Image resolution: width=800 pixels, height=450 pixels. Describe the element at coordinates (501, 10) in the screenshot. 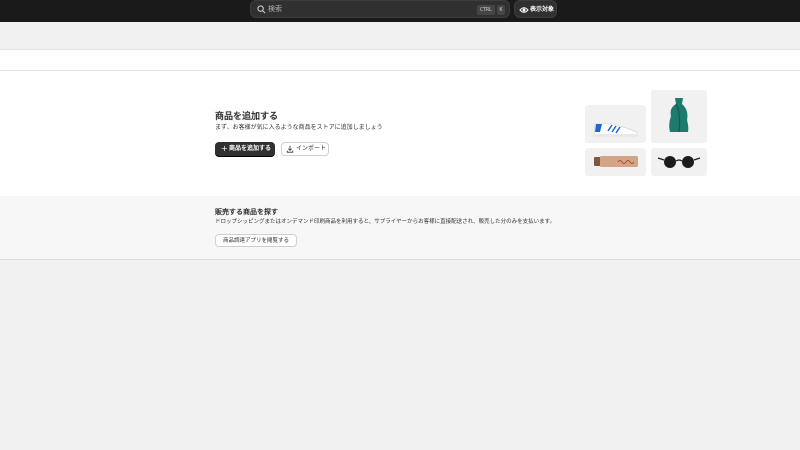

I see `shortcut-k-key: K` at that location.